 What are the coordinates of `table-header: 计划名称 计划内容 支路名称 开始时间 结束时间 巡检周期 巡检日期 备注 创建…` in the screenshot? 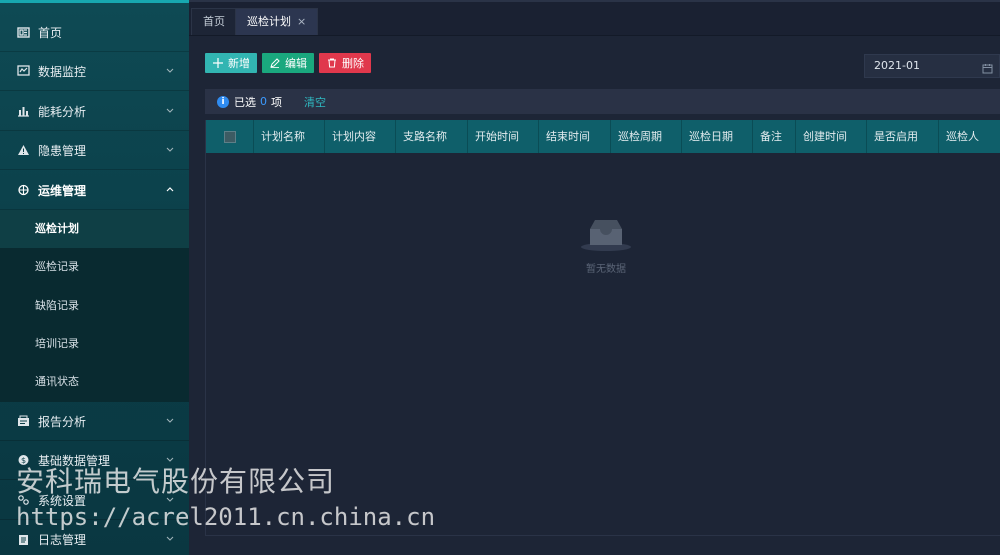 It's located at (603, 136).